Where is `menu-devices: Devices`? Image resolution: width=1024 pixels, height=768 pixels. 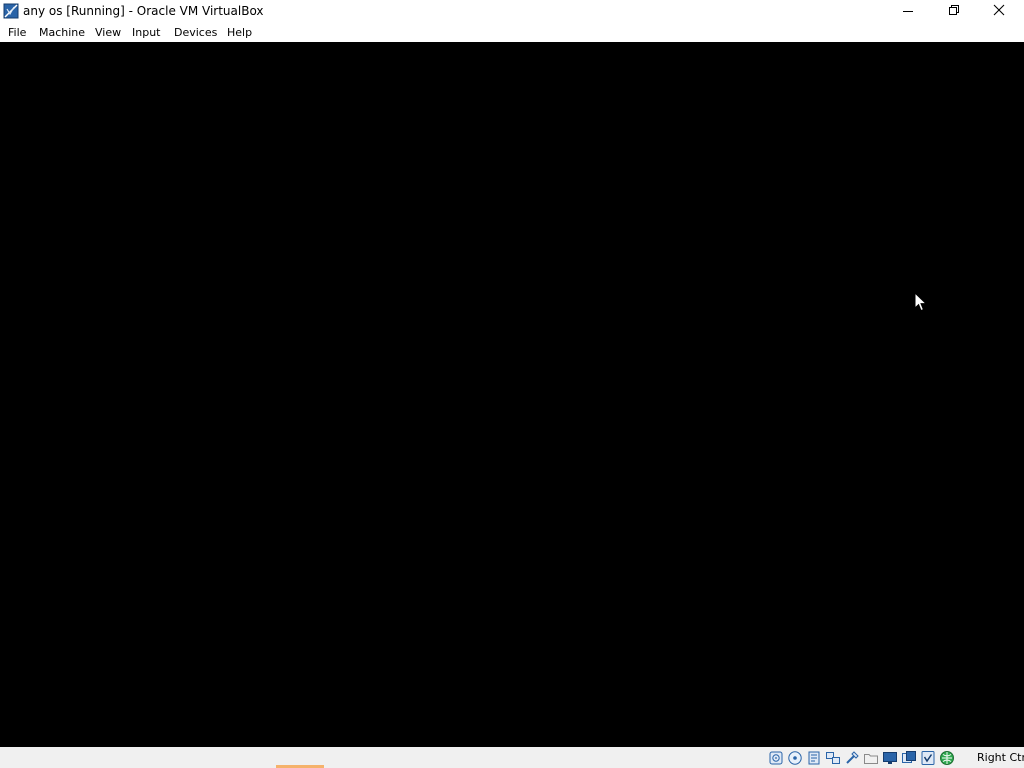 menu-devices: Devices is located at coordinates (195, 32).